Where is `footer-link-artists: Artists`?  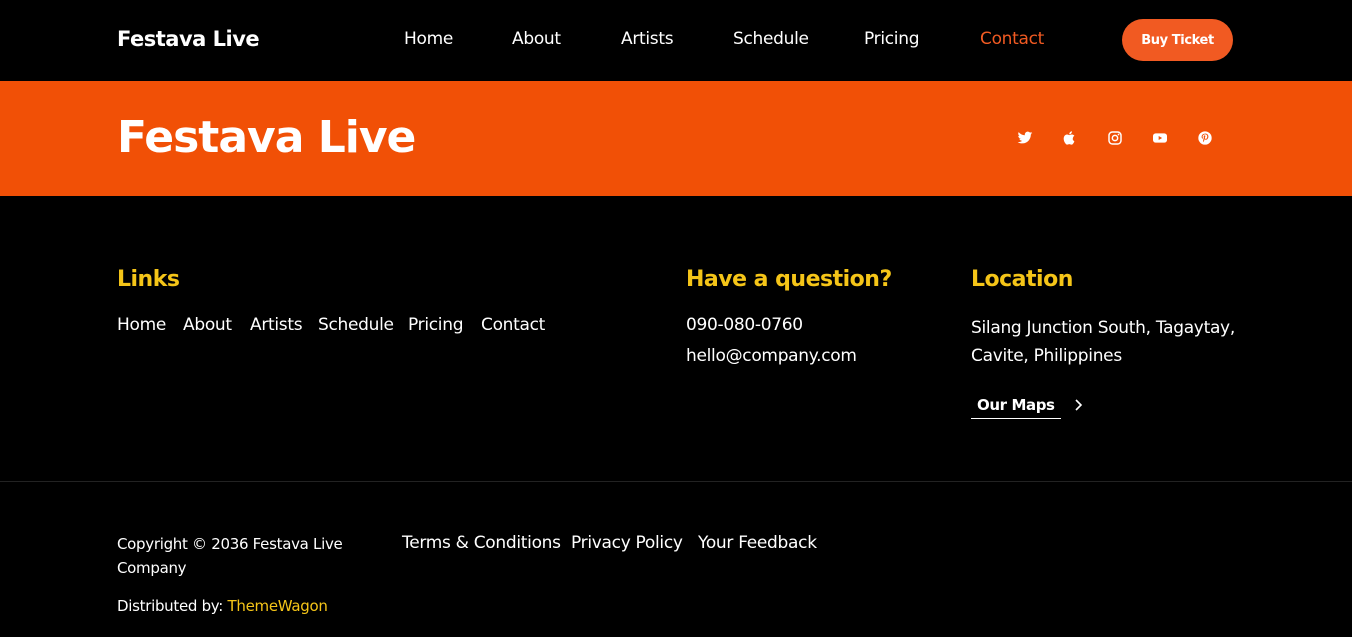 footer-link-artists: Artists is located at coordinates (276, 325).